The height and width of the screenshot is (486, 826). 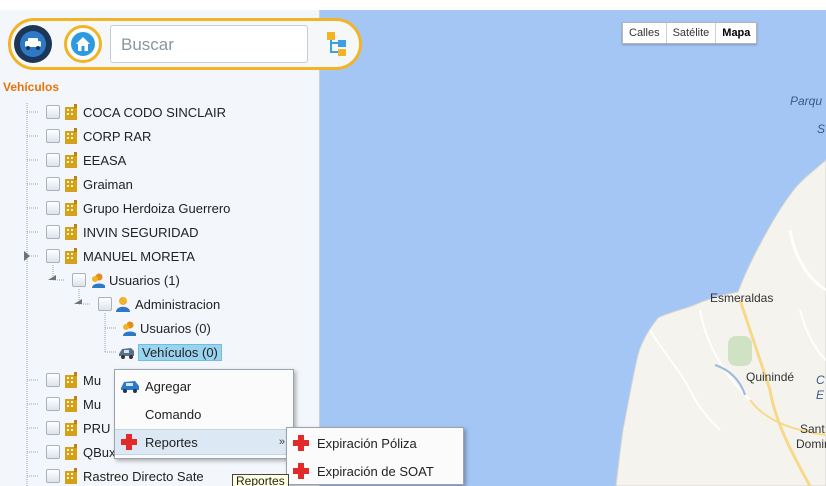 I want to click on tree-row-company: Rastreo Directo Sate, so click(x=125, y=476).